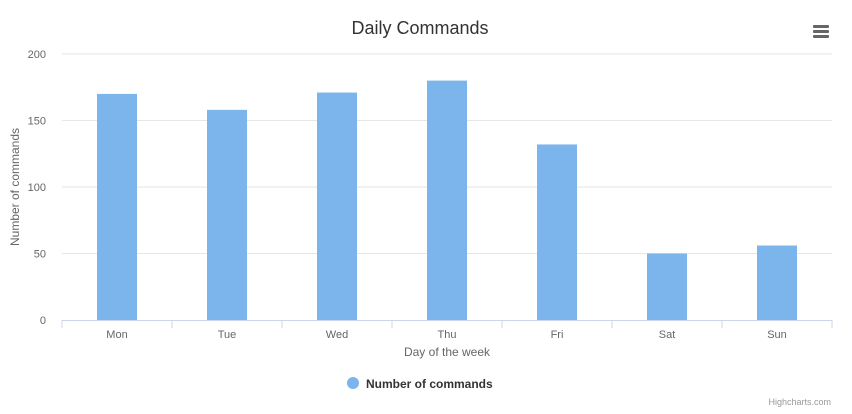 This screenshot has height=414, width=852. What do you see at coordinates (227, 335) in the screenshot?
I see `x-tick-label: Tue` at bounding box center [227, 335].